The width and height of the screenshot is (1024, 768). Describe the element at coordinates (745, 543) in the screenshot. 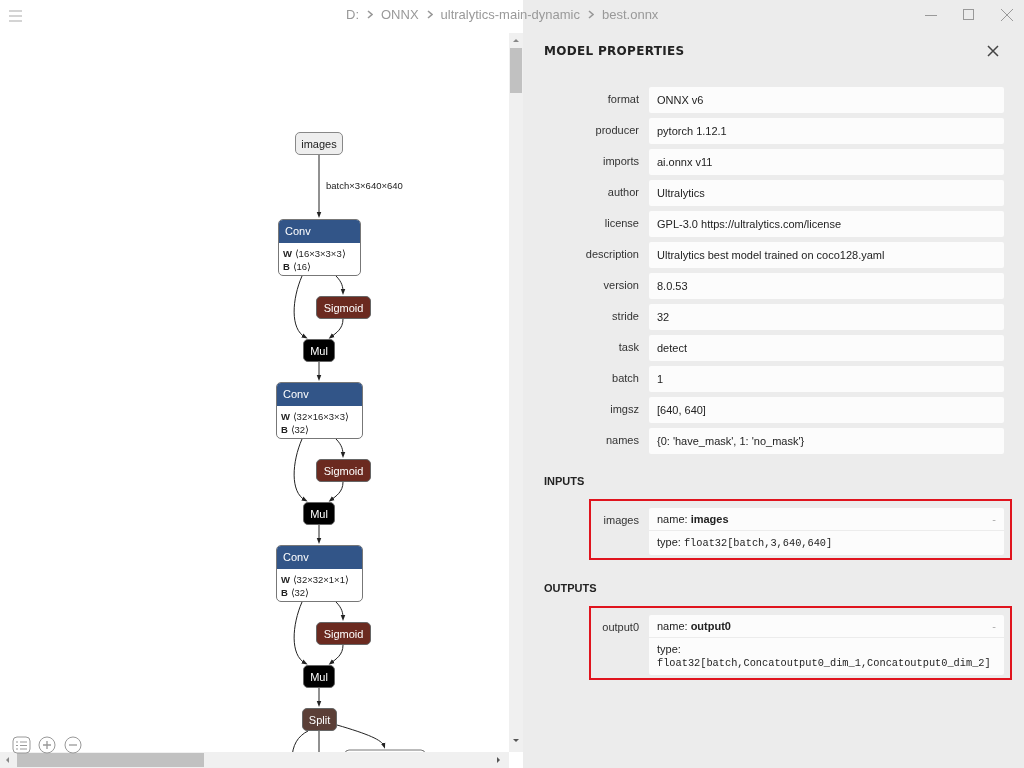

I see `argument-type: type: float32[batch,3,640,640]` at that location.